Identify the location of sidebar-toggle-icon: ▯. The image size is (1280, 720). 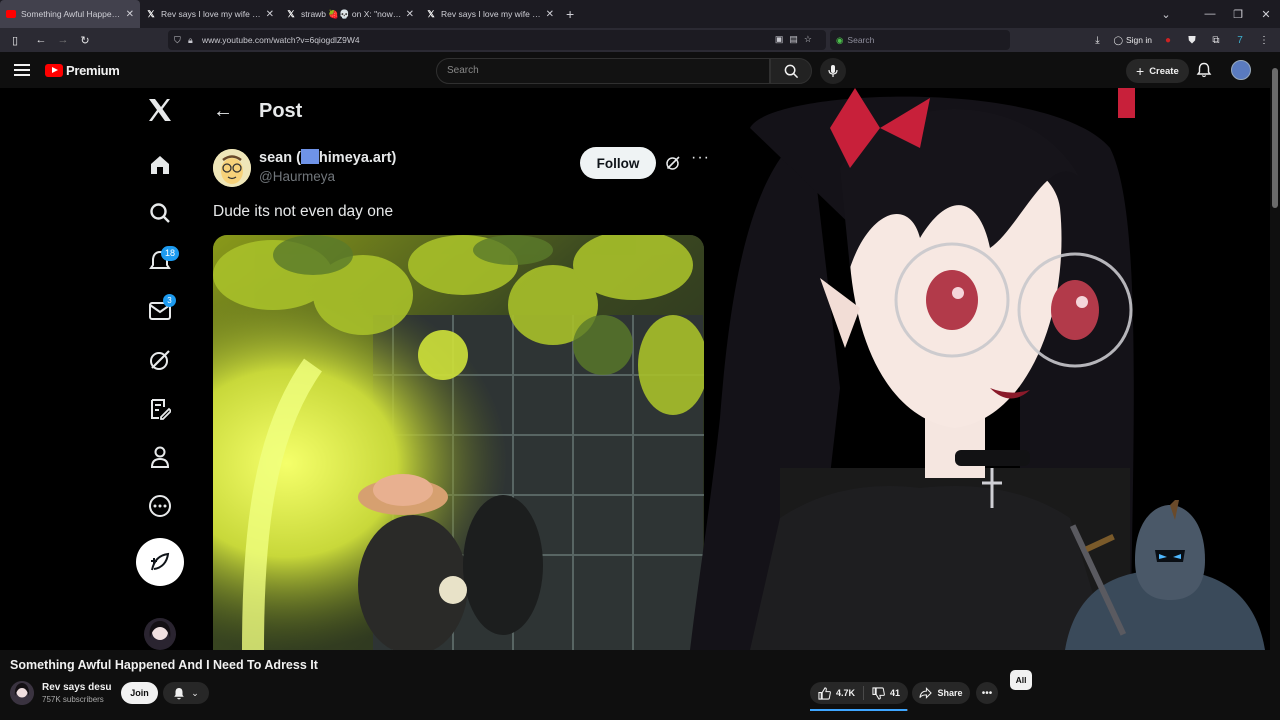
(15, 40).